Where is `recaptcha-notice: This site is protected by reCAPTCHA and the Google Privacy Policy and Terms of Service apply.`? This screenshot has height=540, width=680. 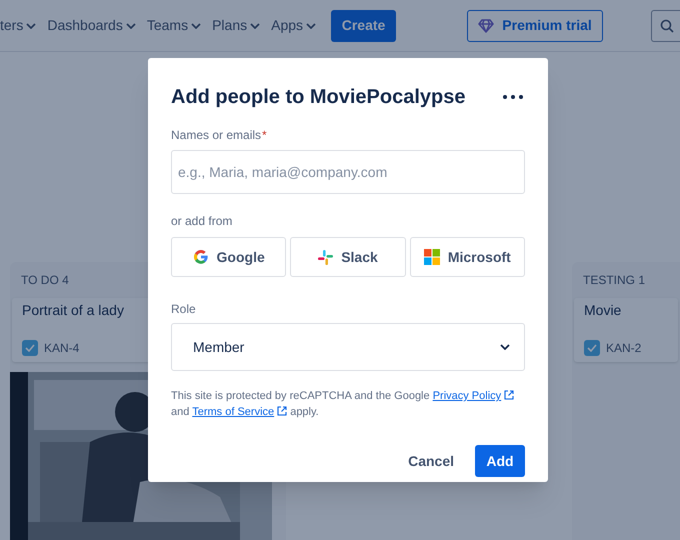
recaptcha-notice: This site is protected by reCAPTCHA and the Google Privacy Policy and Terms of Service apply. is located at coordinates (348, 404).